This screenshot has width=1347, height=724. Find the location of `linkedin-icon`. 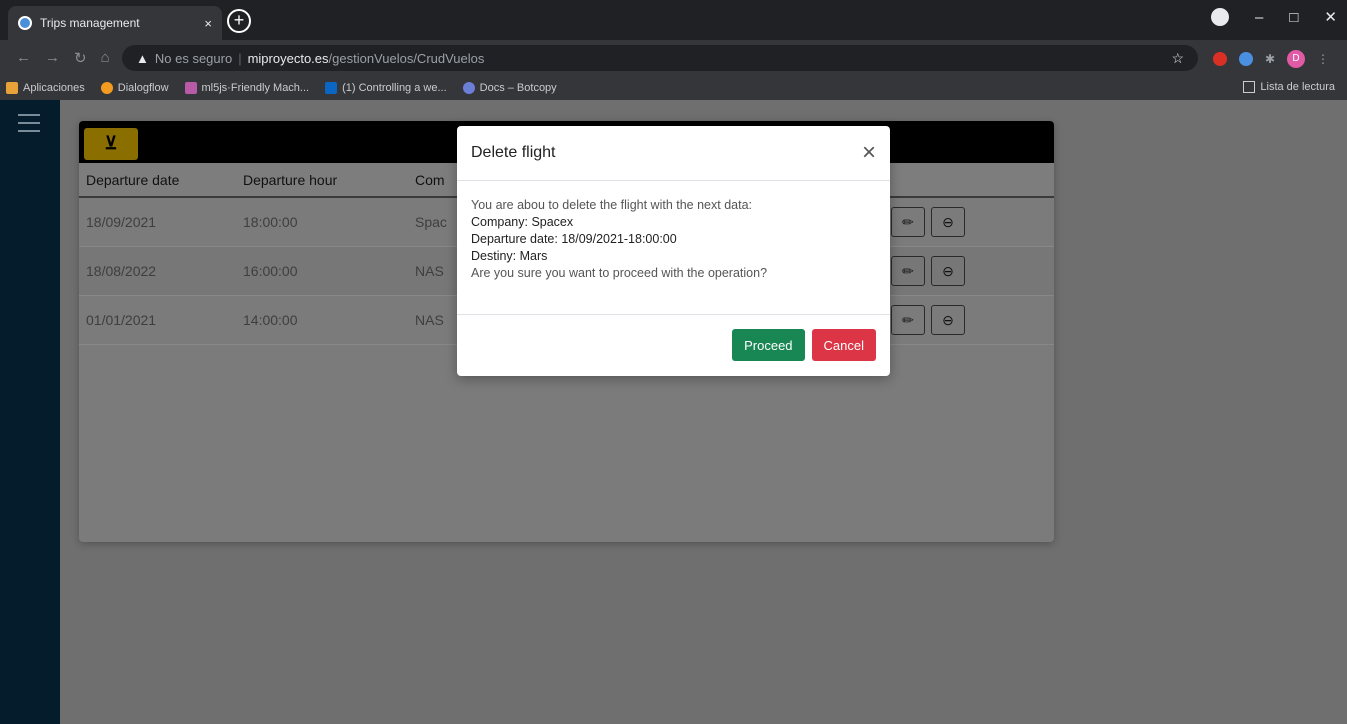

linkedin-icon is located at coordinates (331, 88).